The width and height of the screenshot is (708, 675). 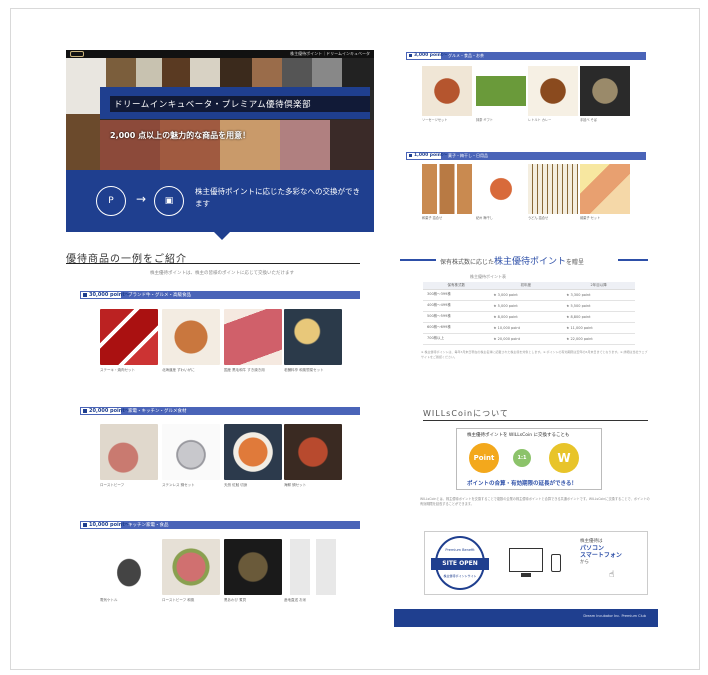 What do you see at coordinates (588, 120) in the screenshot?
I see `product-caption: 手延べ そば` at bounding box center [588, 120].